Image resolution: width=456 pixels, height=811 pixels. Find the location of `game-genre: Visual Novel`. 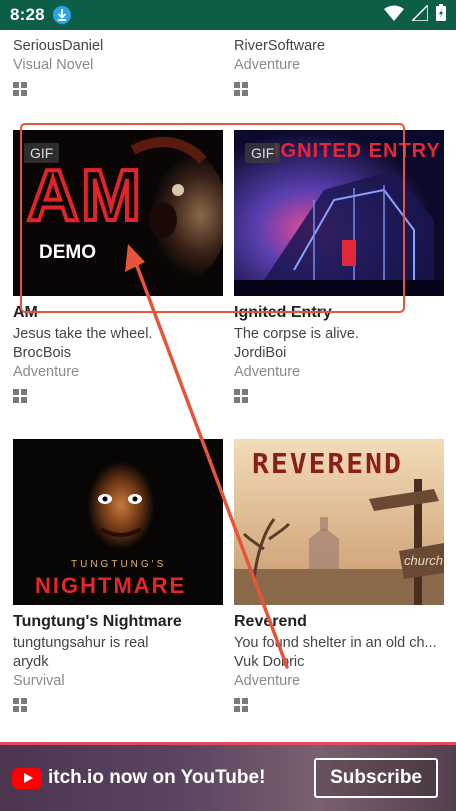

game-genre: Visual Novel is located at coordinates (53, 65).